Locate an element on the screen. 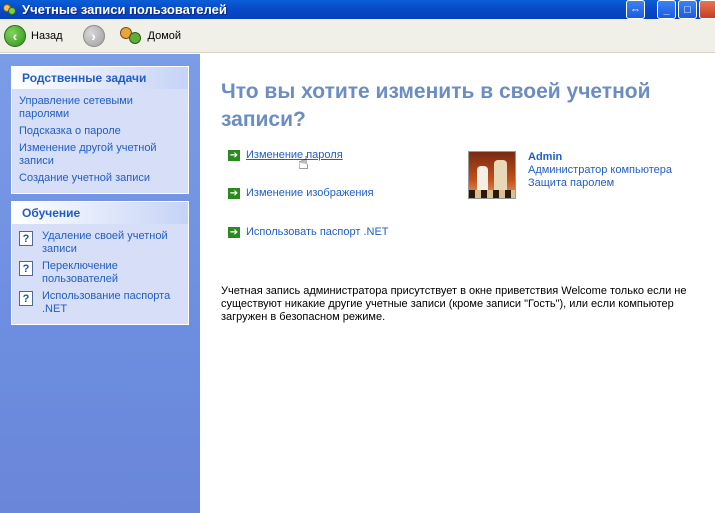 Image resolution: width=715 pixels, height=513 pixels. task-change-other-account: Изменение другой учетной записи is located at coordinates (100, 155).